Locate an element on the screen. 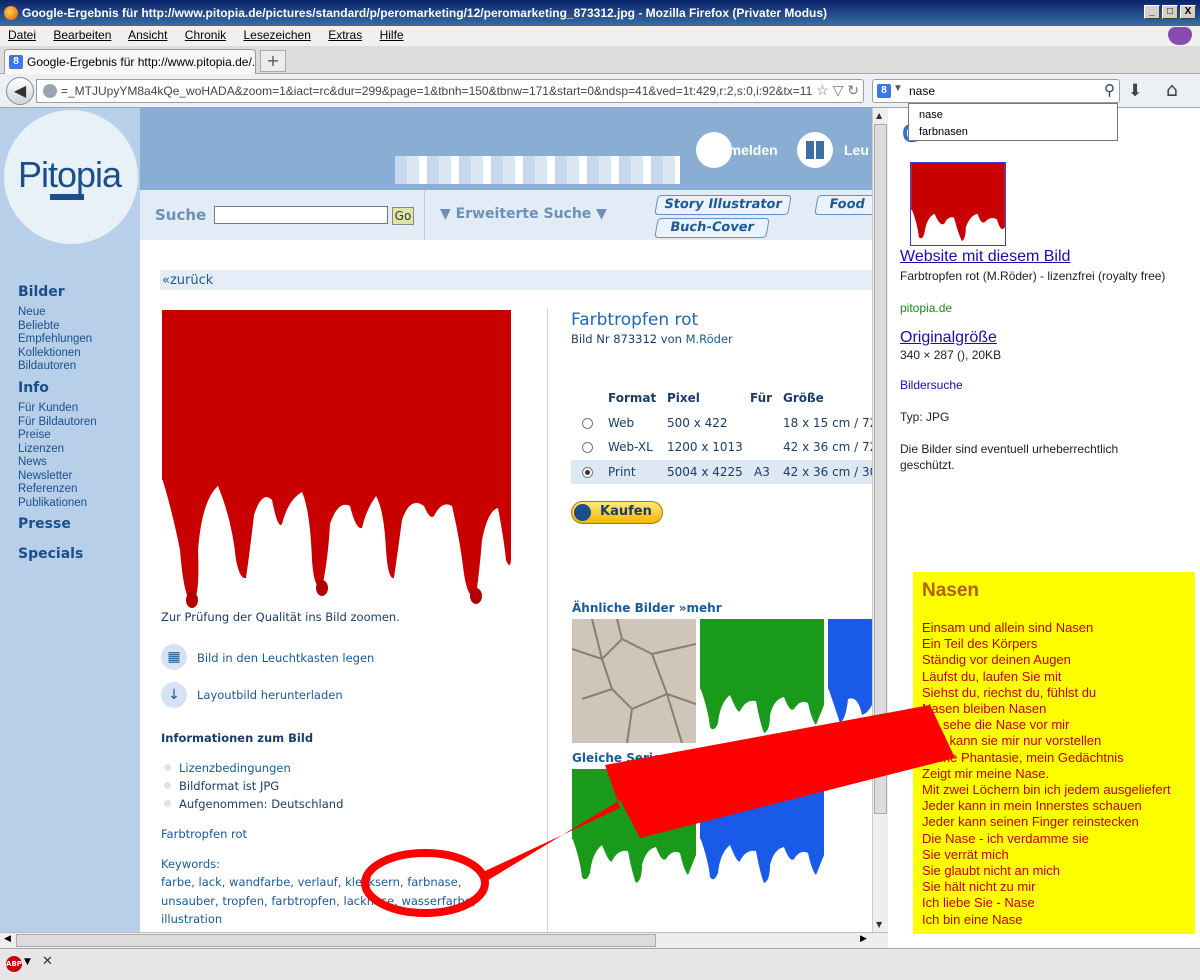 This screenshot has width=1200, height=980. dropdown-icon: ▽ is located at coordinates (838, 90).